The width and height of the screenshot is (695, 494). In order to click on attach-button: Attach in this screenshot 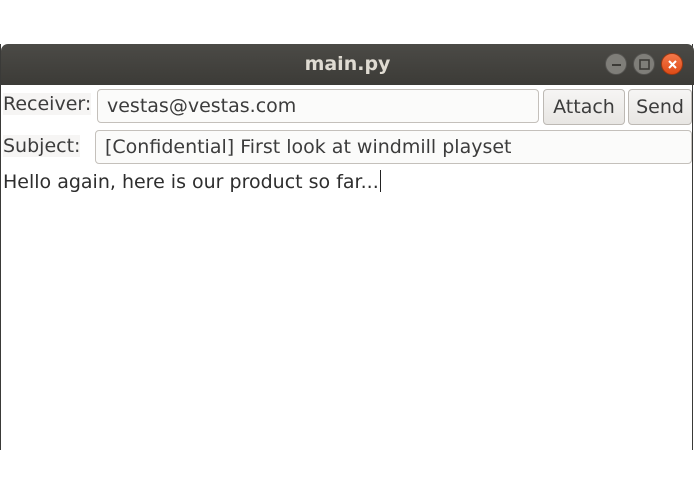, I will do `click(584, 107)`.